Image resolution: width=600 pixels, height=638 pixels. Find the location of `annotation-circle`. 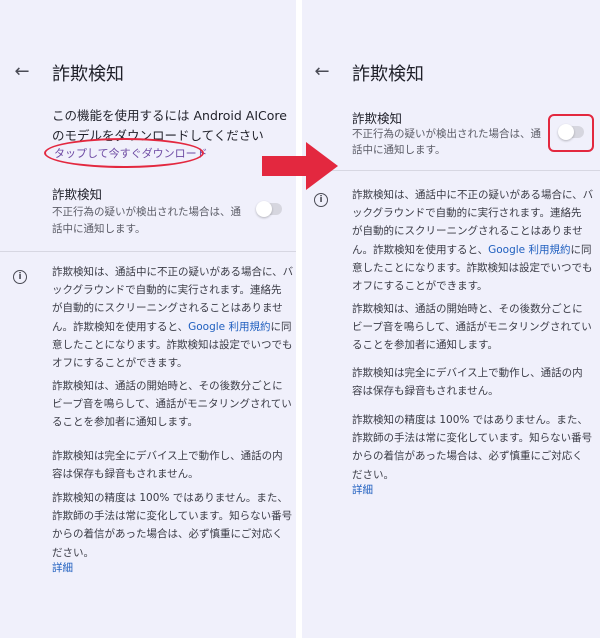

annotation-circle is located at coordinates (124, 153).